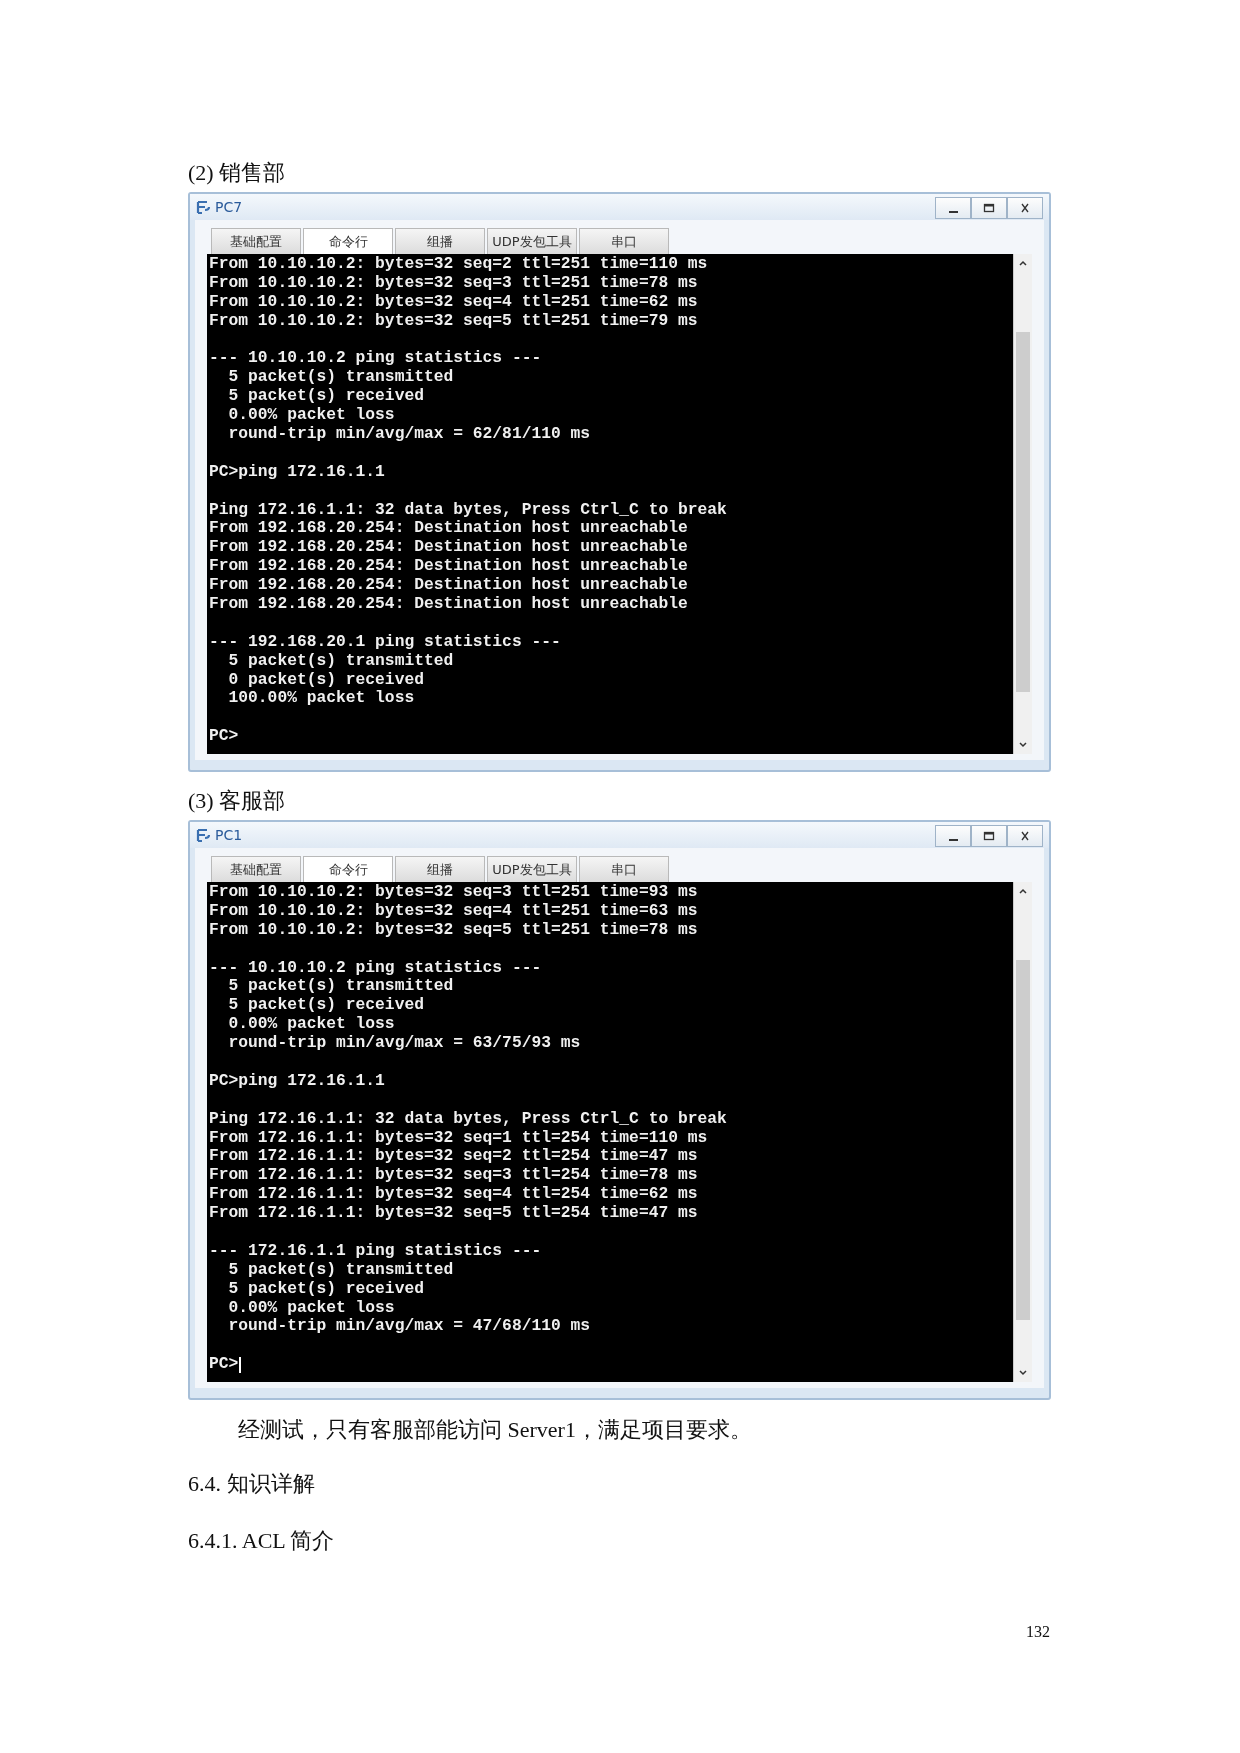 The height and width of the screenshot is (1753, 1240). What do you see at coordinates (453, 930) in the screenshot?
I see `terminal-line: From 10.10.10.2: bytes=32 seq=5 ttl=251 time=78 ms` at bounding box center [453, 930].